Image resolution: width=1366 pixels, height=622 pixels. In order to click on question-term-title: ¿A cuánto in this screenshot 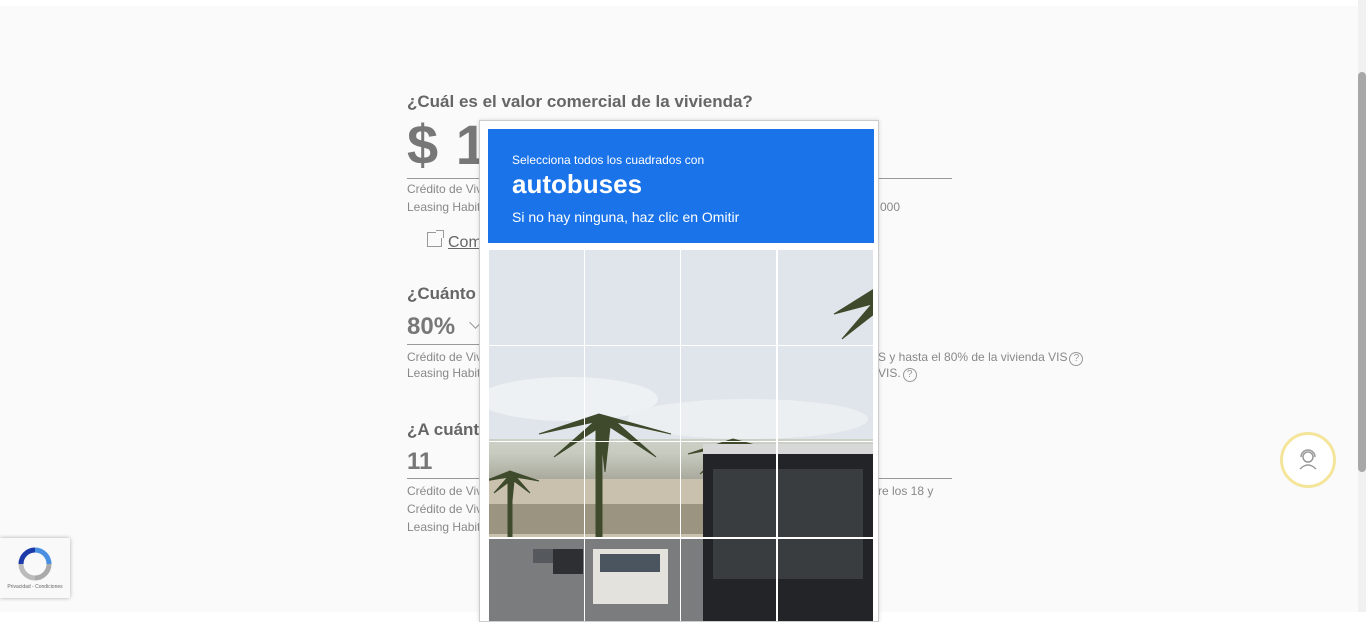, I will do `click(448, 429)`.